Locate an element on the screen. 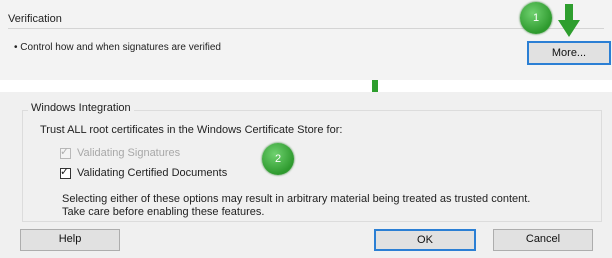 The image size is (612, 258). windows-integration-title: Windows Integration is located at coordinates (81, 108).